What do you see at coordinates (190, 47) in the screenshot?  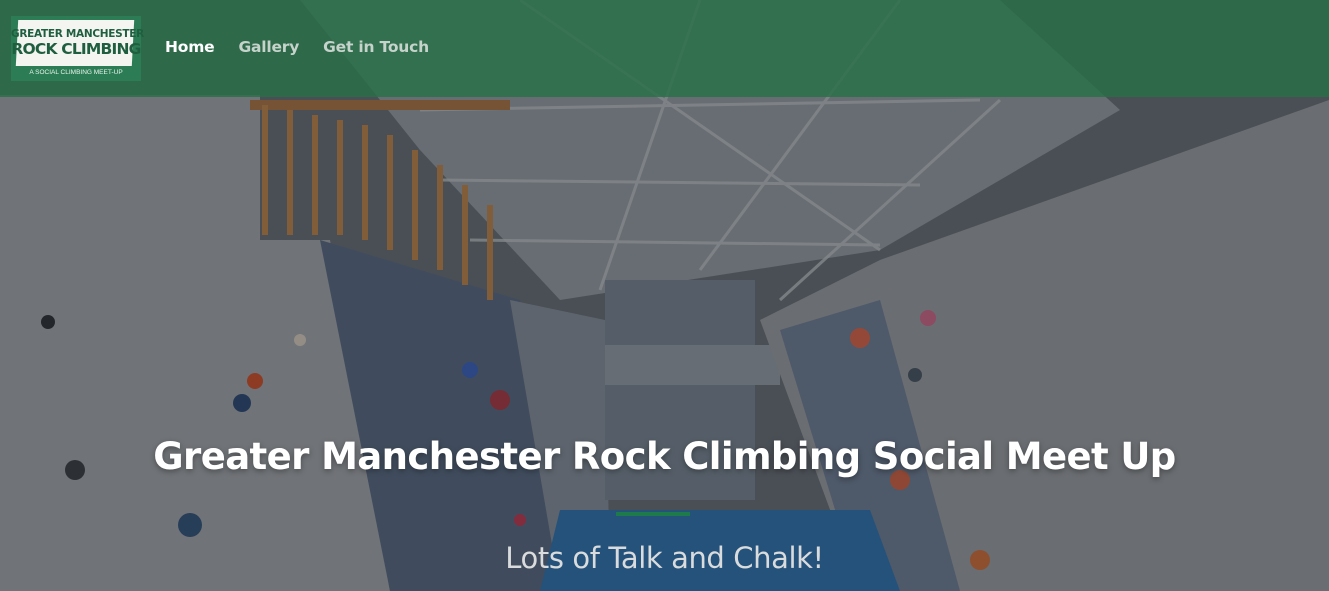 I see `nav-link-home: Home` at bounding box center [190, 47].